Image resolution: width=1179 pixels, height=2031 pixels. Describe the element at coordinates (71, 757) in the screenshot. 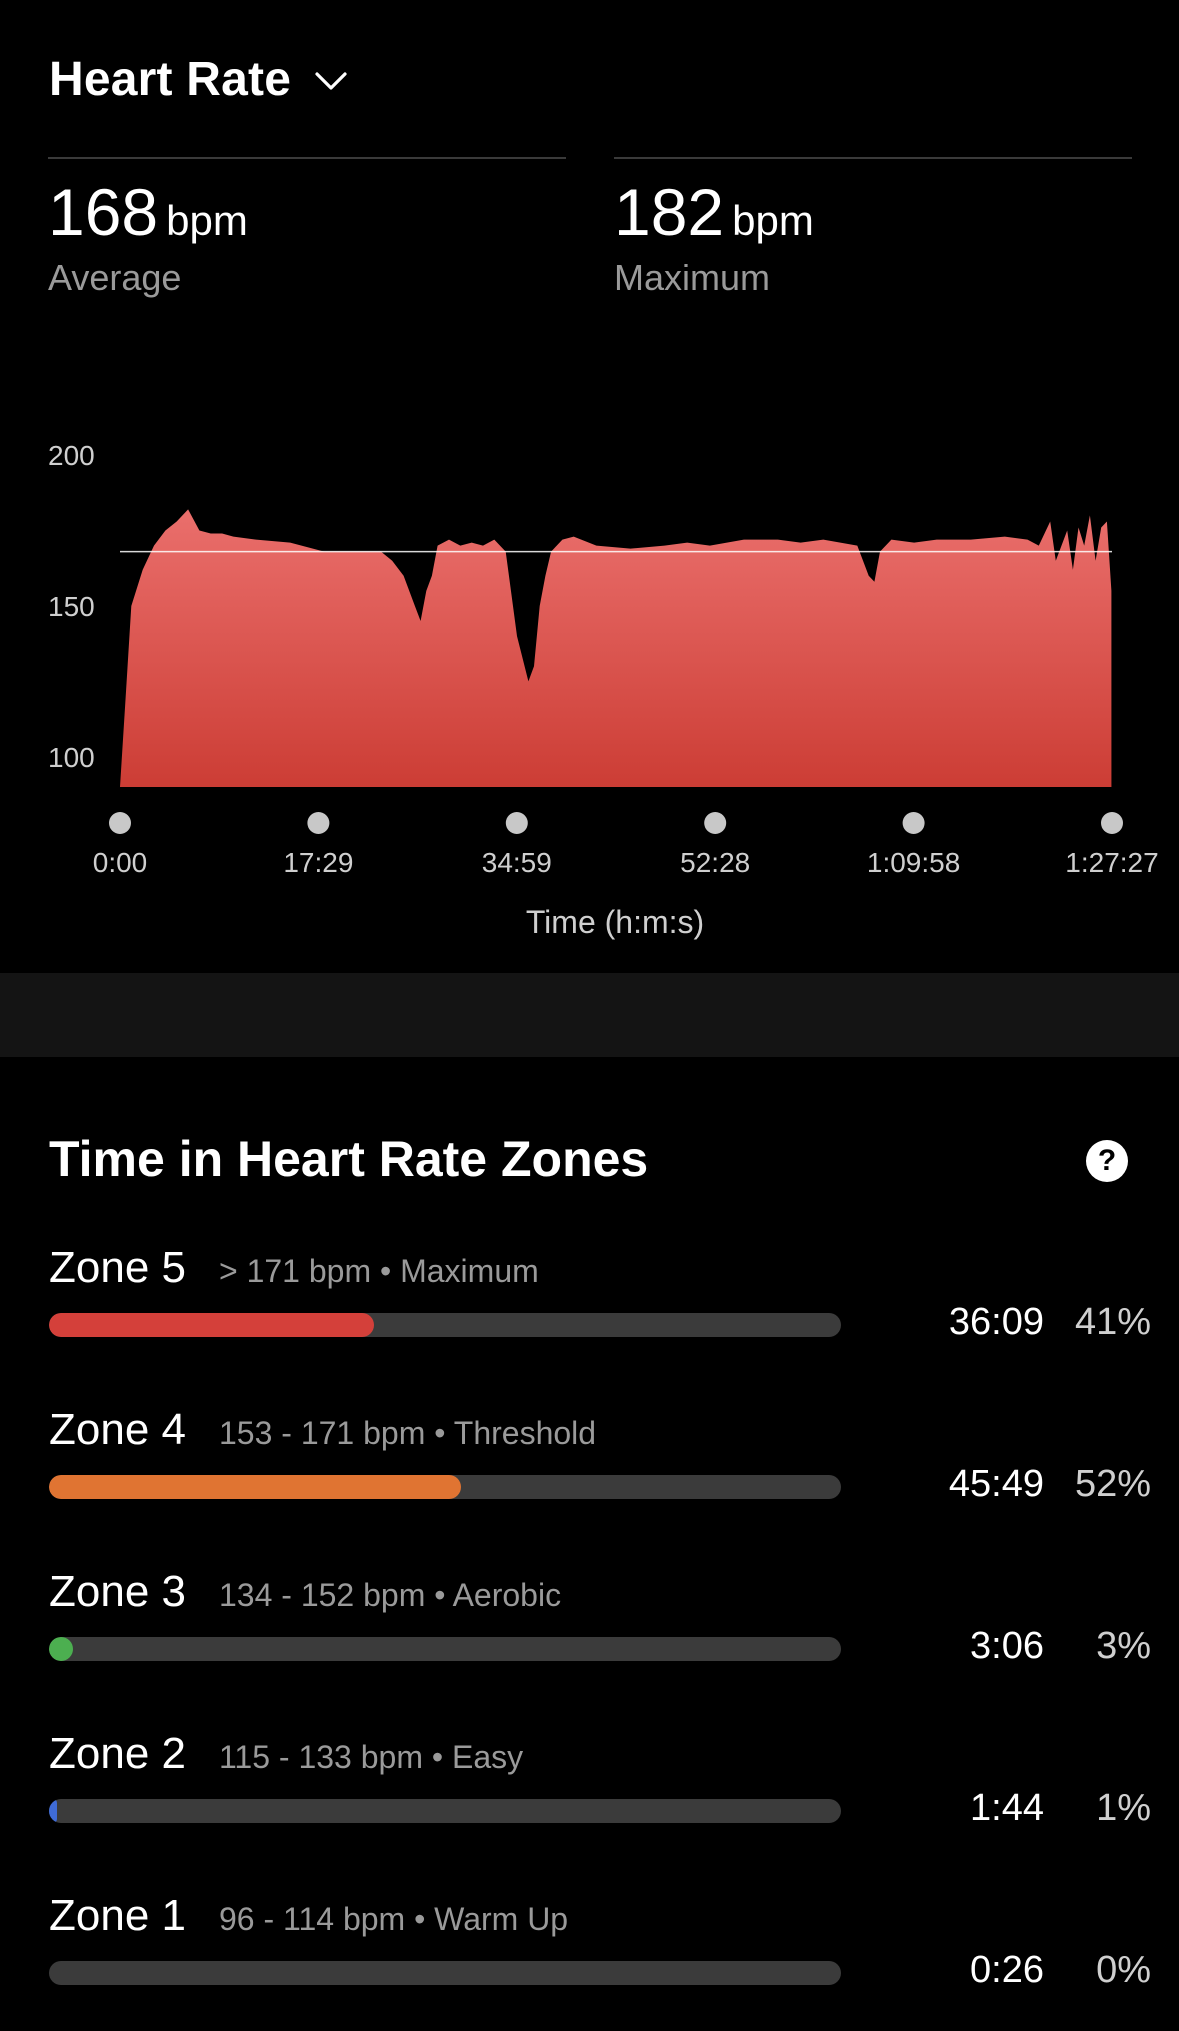

I see `y-tick-label: 100` at that location.